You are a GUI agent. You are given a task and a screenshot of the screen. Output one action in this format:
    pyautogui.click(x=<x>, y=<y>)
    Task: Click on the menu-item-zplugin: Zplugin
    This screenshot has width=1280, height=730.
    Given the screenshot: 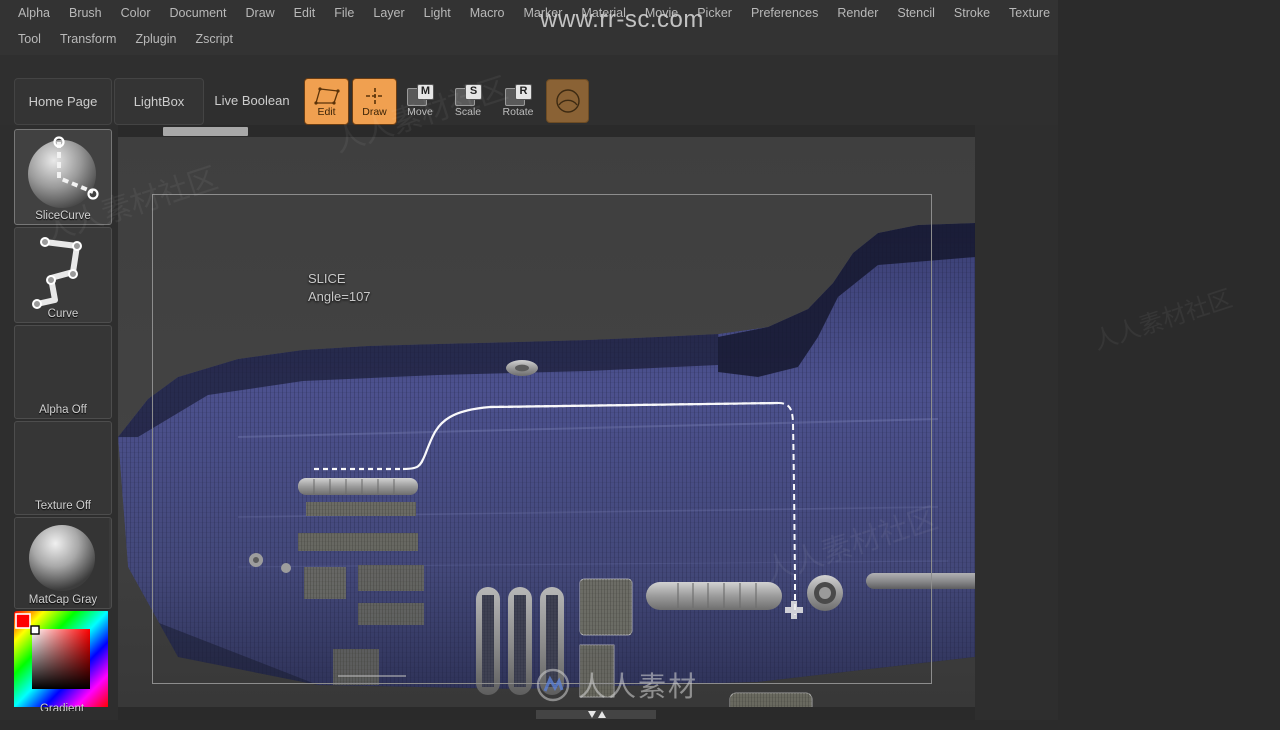 What is the action you would take?
    pyautogui.click(x=155, y=39)
    